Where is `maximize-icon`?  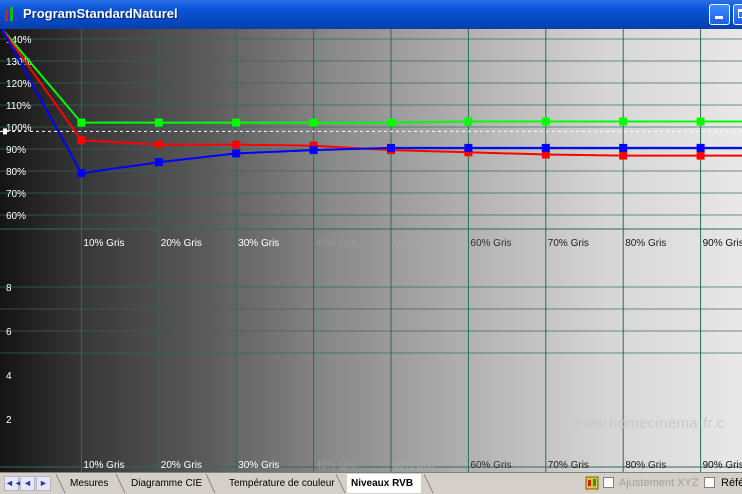 maximize-icon is located at coordinates (740, 13).